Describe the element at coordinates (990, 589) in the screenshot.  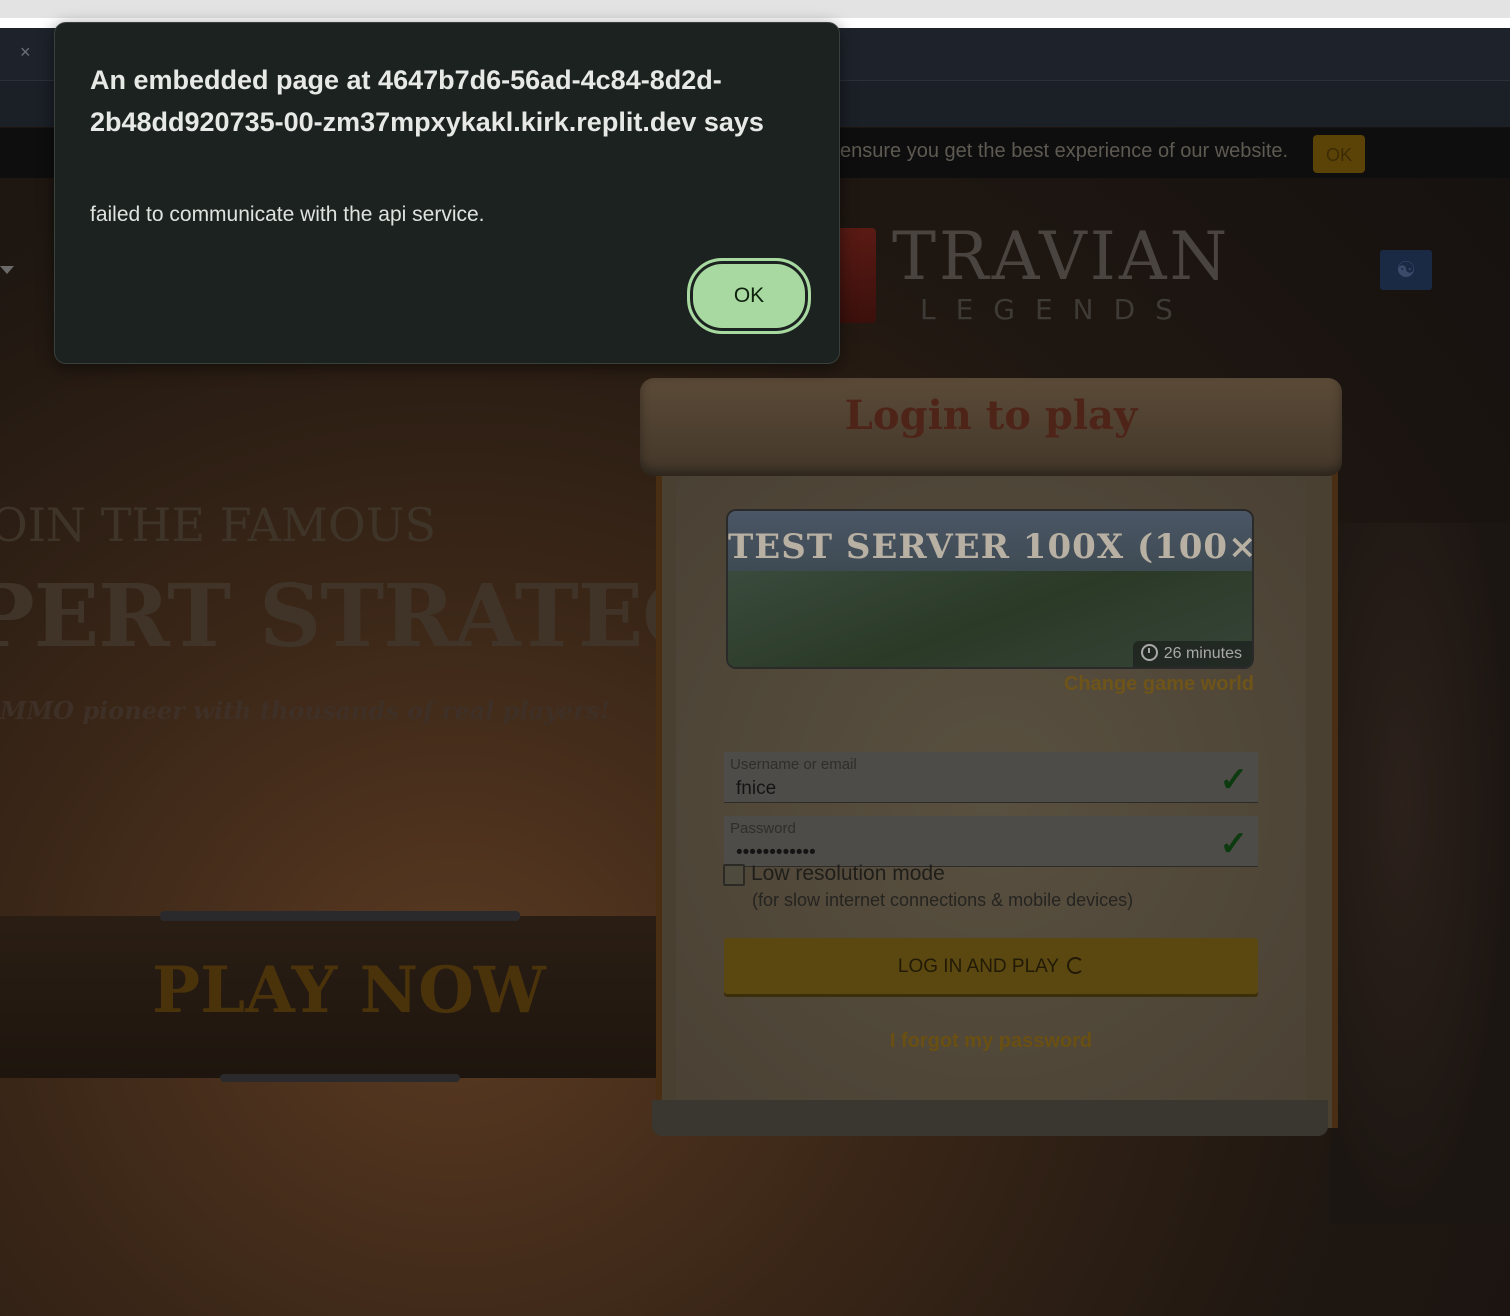
I see `server-card: TEST SERVER 100X (100×) 26 minutes` at that location.